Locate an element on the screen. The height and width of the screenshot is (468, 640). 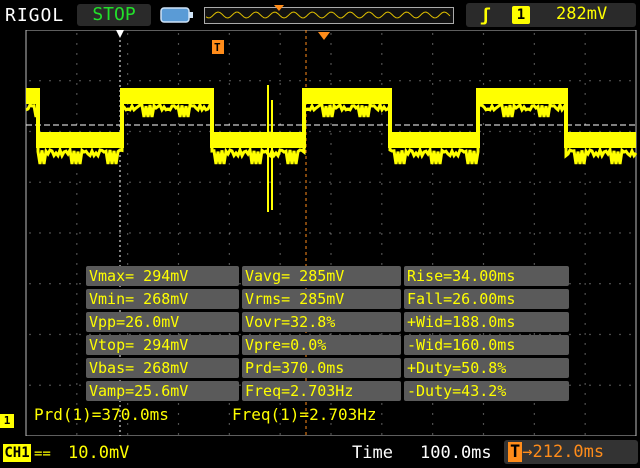
timebase-label: Time is located at coordinates (372, 453).